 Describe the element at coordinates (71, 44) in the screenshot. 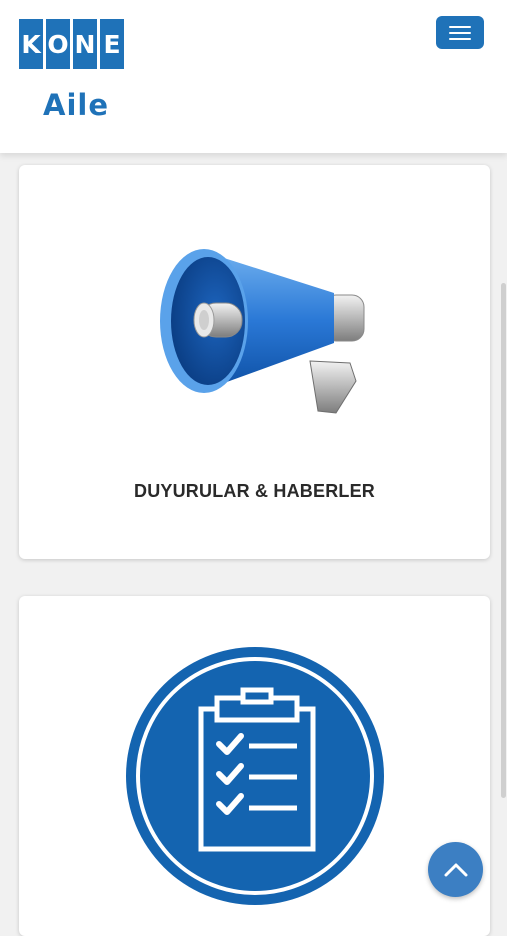

I see `kone-logo: K O N E` at that location.